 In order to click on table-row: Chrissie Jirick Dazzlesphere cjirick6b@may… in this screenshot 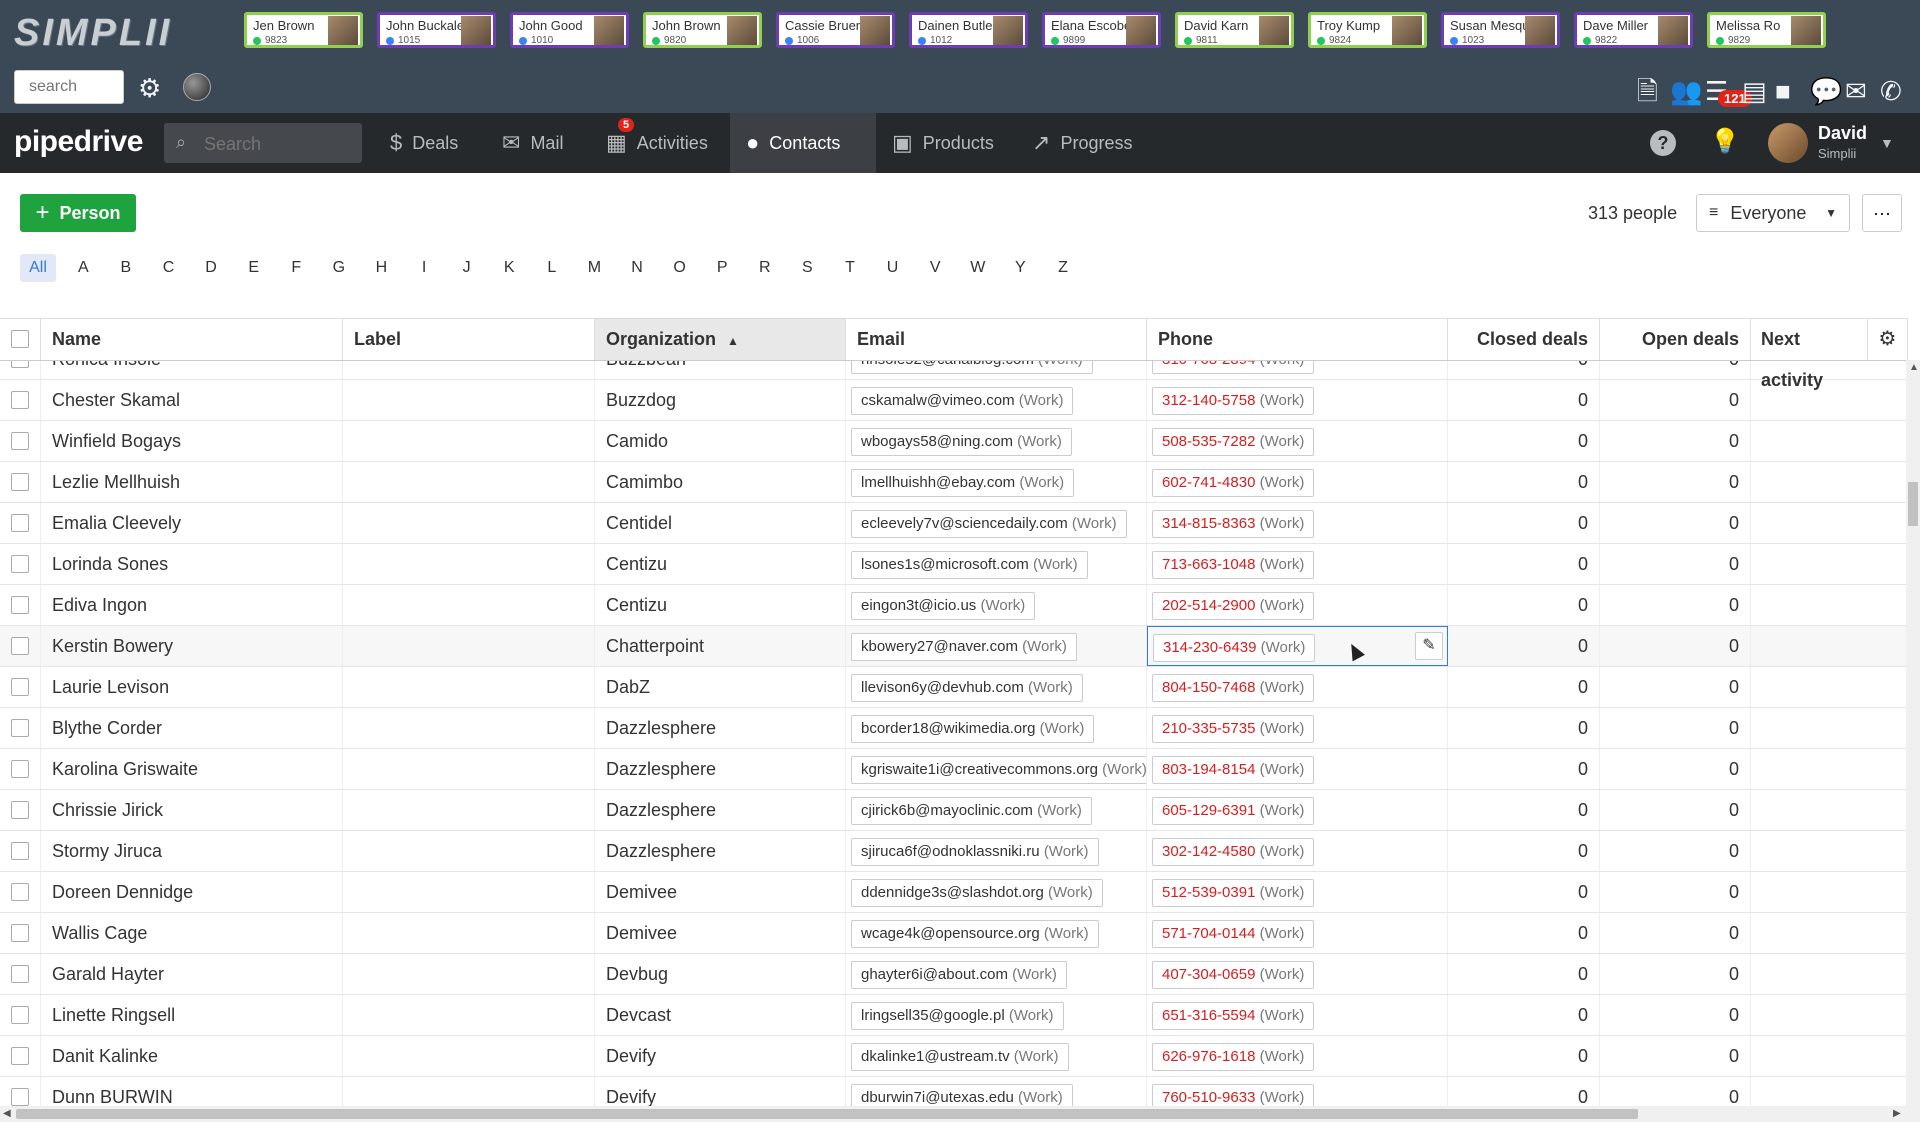, I will do `click(954, 810)`.